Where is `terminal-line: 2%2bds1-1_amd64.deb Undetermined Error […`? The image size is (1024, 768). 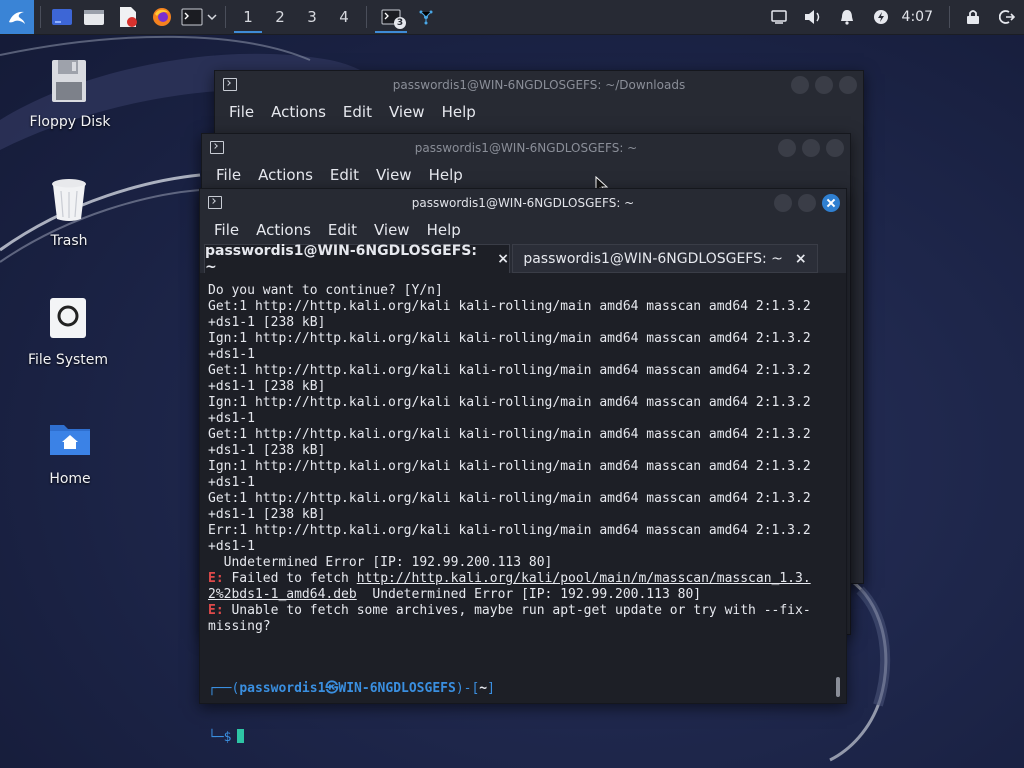
terminal-line: 2%2bds1-1_amd64.deb Undetermined Error [… is located at coordinates (518, 595).